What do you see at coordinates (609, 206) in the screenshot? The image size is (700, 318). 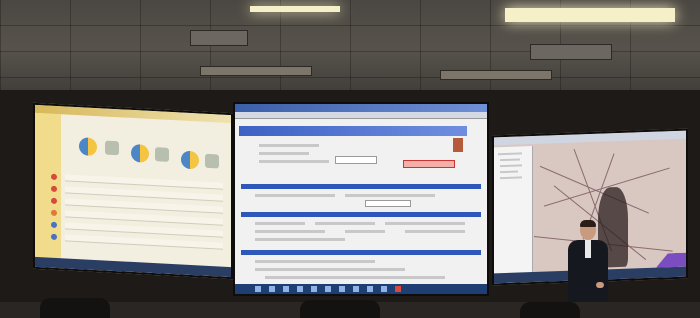 I see `map-view` at bounding box center [609, 206].